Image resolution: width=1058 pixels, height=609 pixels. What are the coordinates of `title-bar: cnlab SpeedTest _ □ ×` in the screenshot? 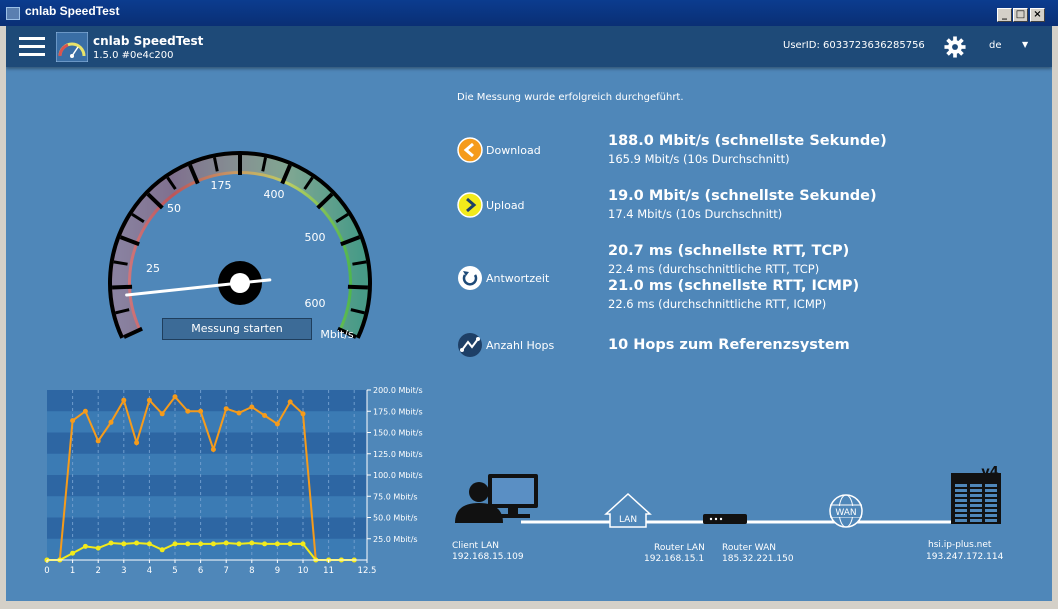 It's located at (529, 13).